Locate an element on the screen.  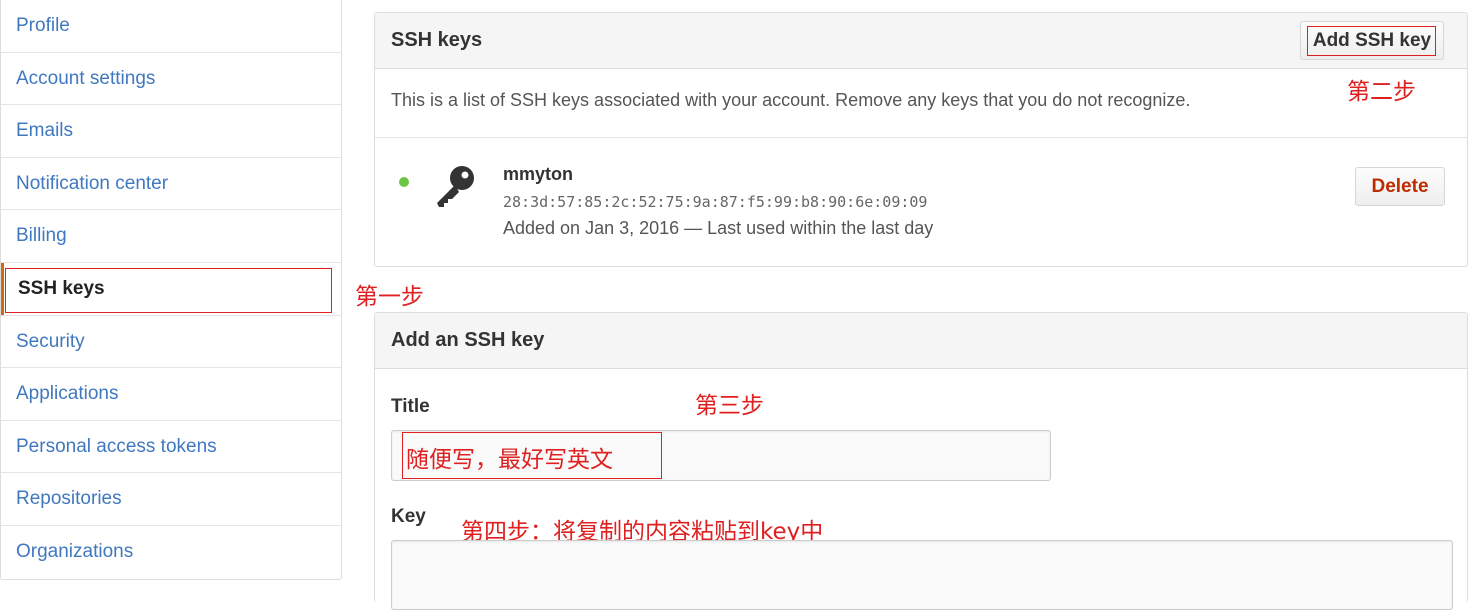
key-textarea is located at coordinates (922, 575).